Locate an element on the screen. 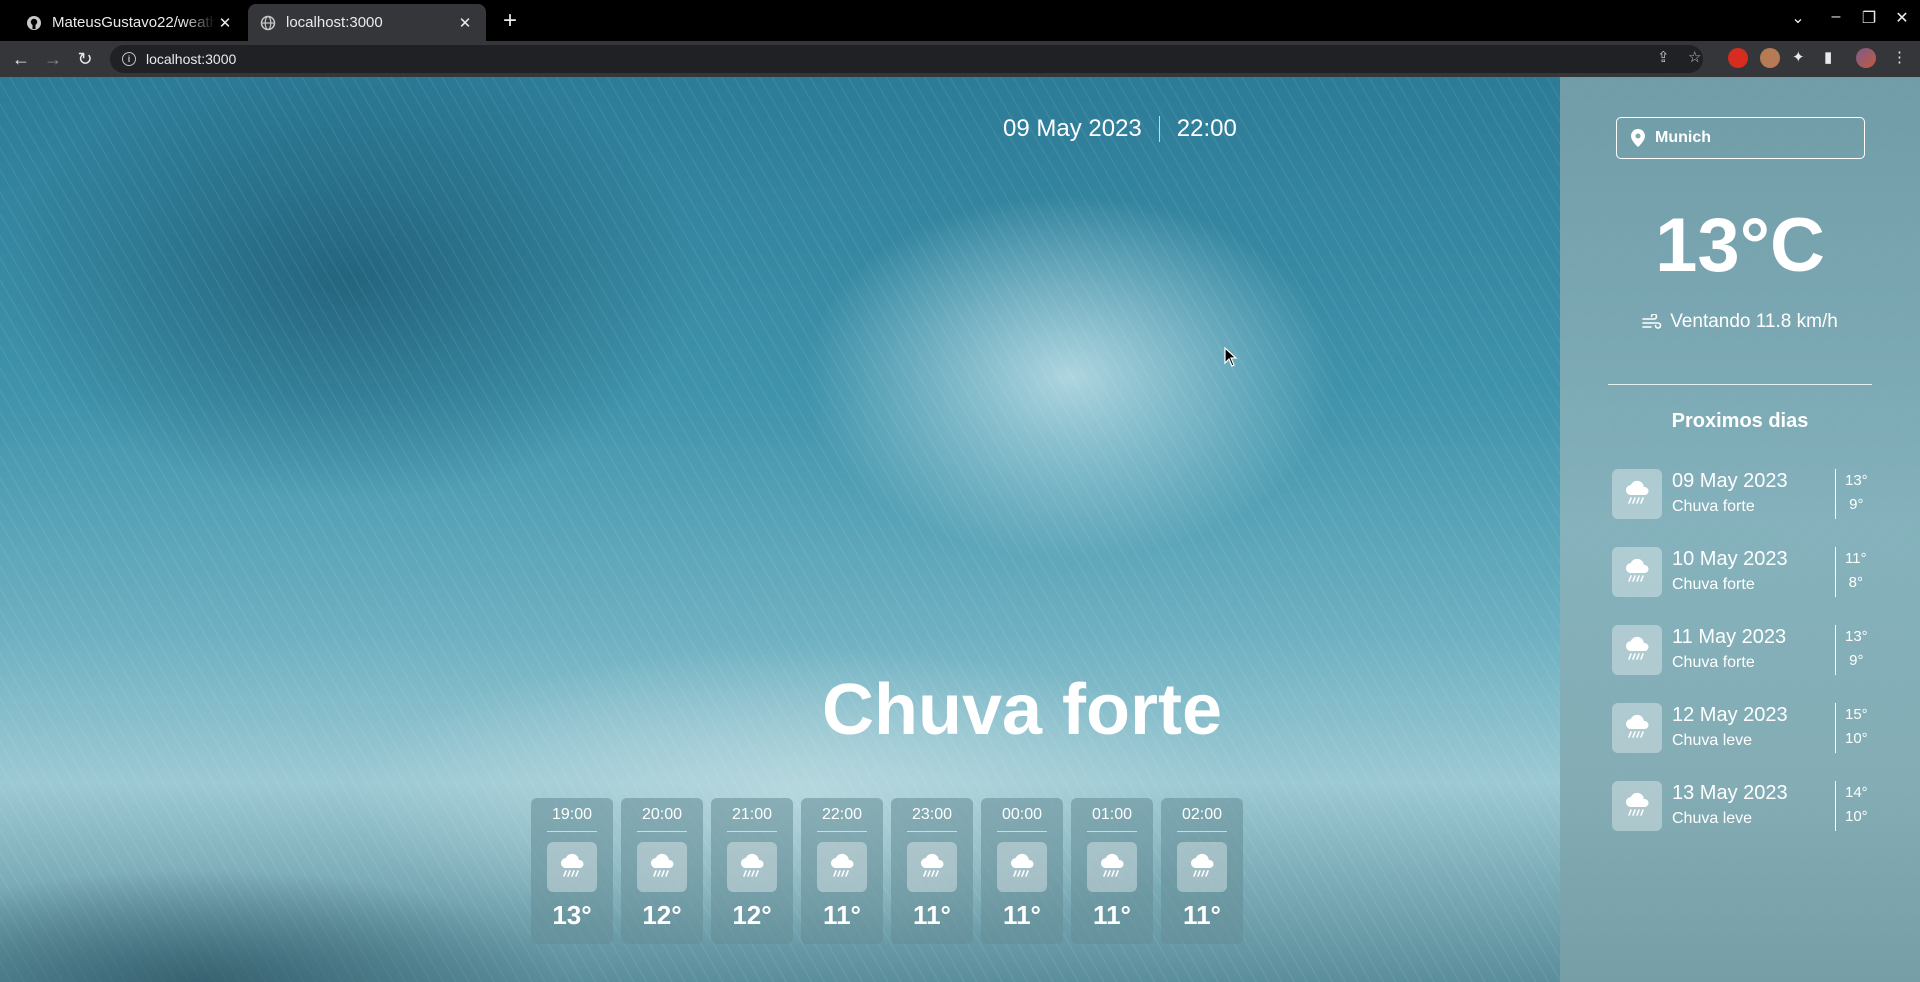 The height and width of the screenshot is (982, 1920). hour-label: 21:00 is located at coordinates (752, 819).